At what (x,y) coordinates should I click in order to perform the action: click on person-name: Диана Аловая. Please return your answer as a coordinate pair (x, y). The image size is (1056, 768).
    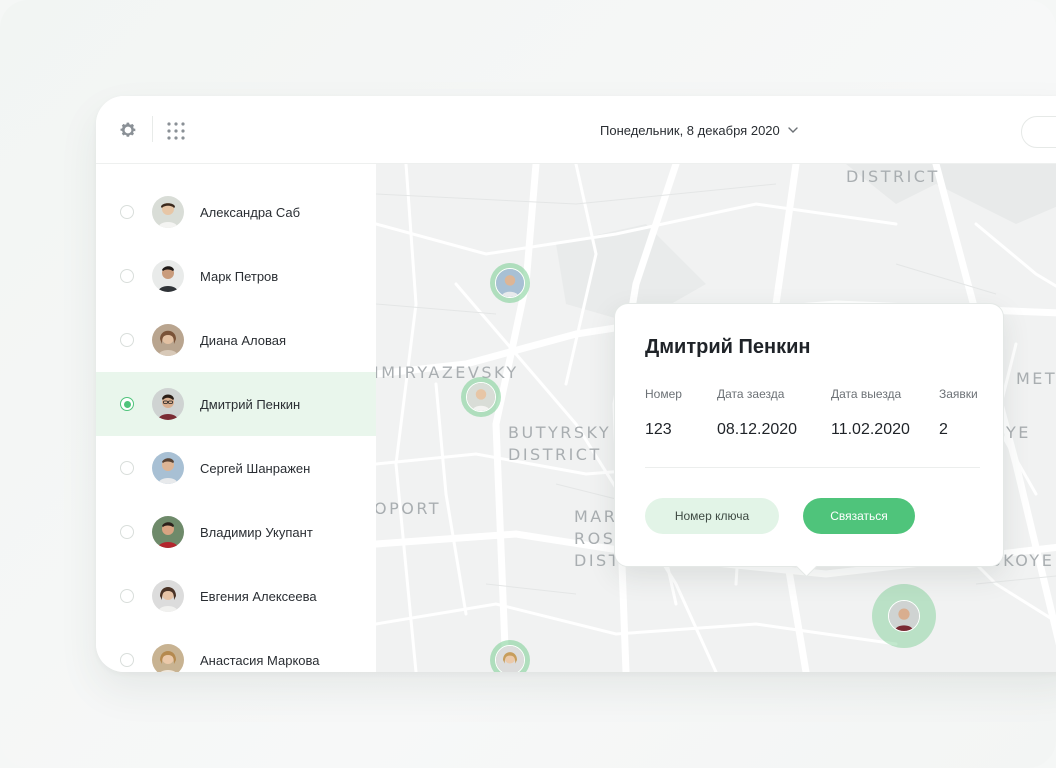
    Looking at the image, I should click on (243, 340).